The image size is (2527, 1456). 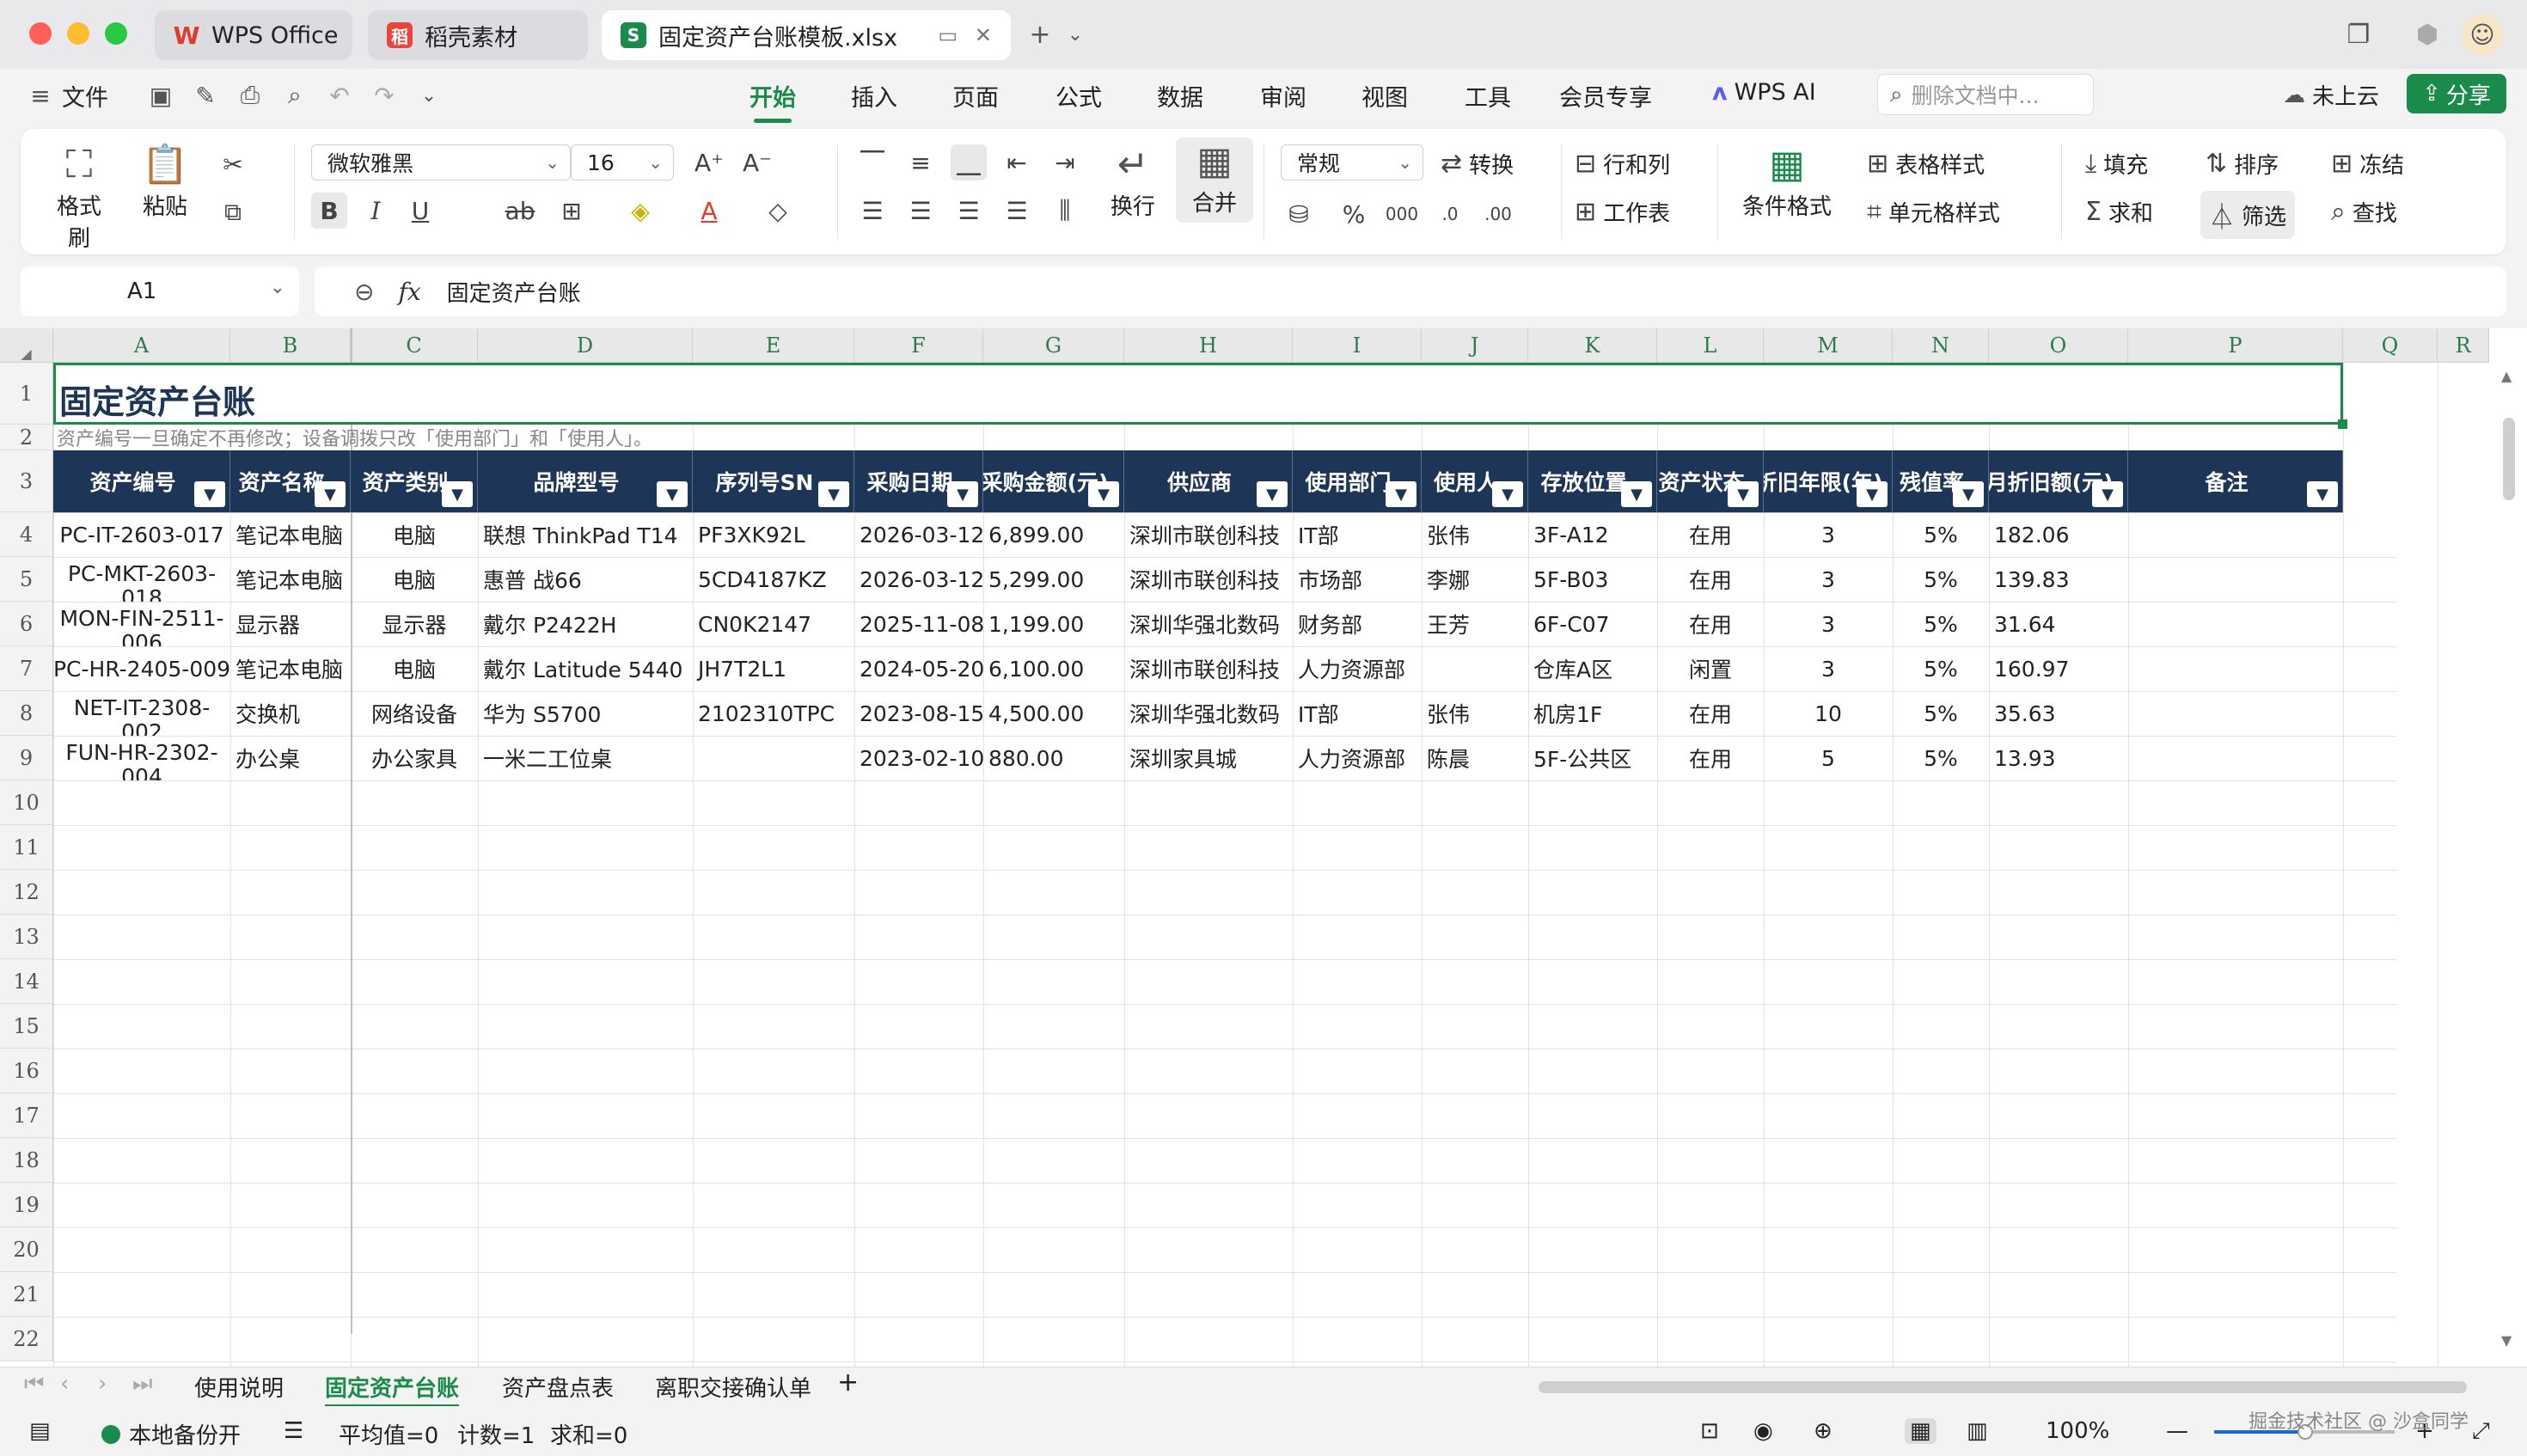 What do you see at coordinates (585, 579) in the screenshot?
I see `table-cell: 惠普 战66` at bounding box center [585, 579].